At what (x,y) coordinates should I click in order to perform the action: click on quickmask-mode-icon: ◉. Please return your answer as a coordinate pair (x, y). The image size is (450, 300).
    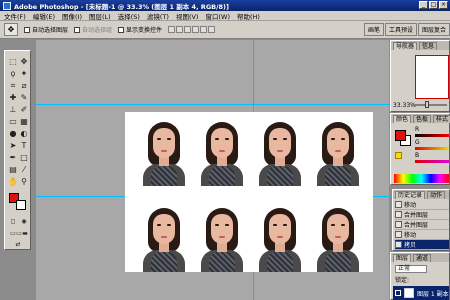
    Looking at the image, I should click on (24, 222).